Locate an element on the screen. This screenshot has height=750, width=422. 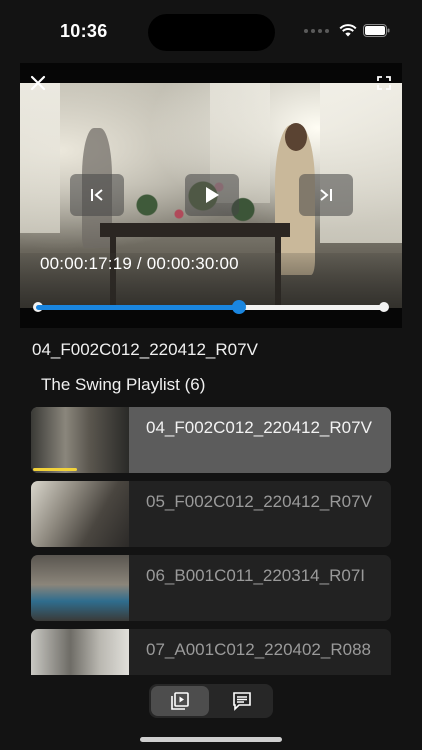
current-clip-title: 04_F002C012_220412_R07V is located at coordinates (145, 349).